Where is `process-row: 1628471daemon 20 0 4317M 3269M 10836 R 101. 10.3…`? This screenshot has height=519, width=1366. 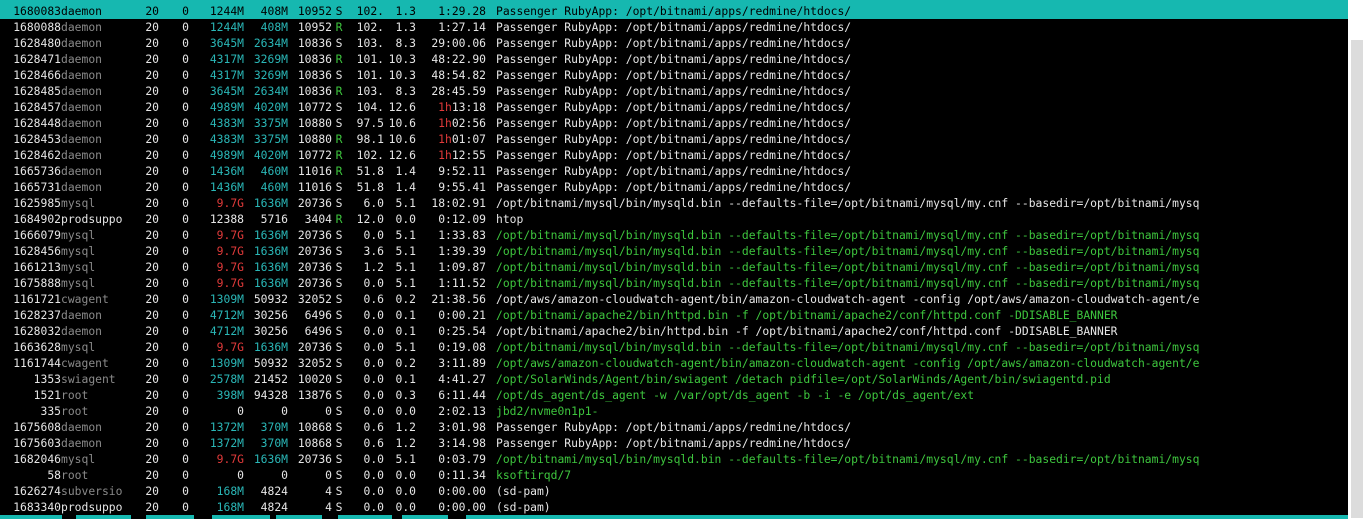
process-row: 1628471daemon 20 0 4317M 3269M 10836 R 101. 10.3… is located at coordinates (674, 59).